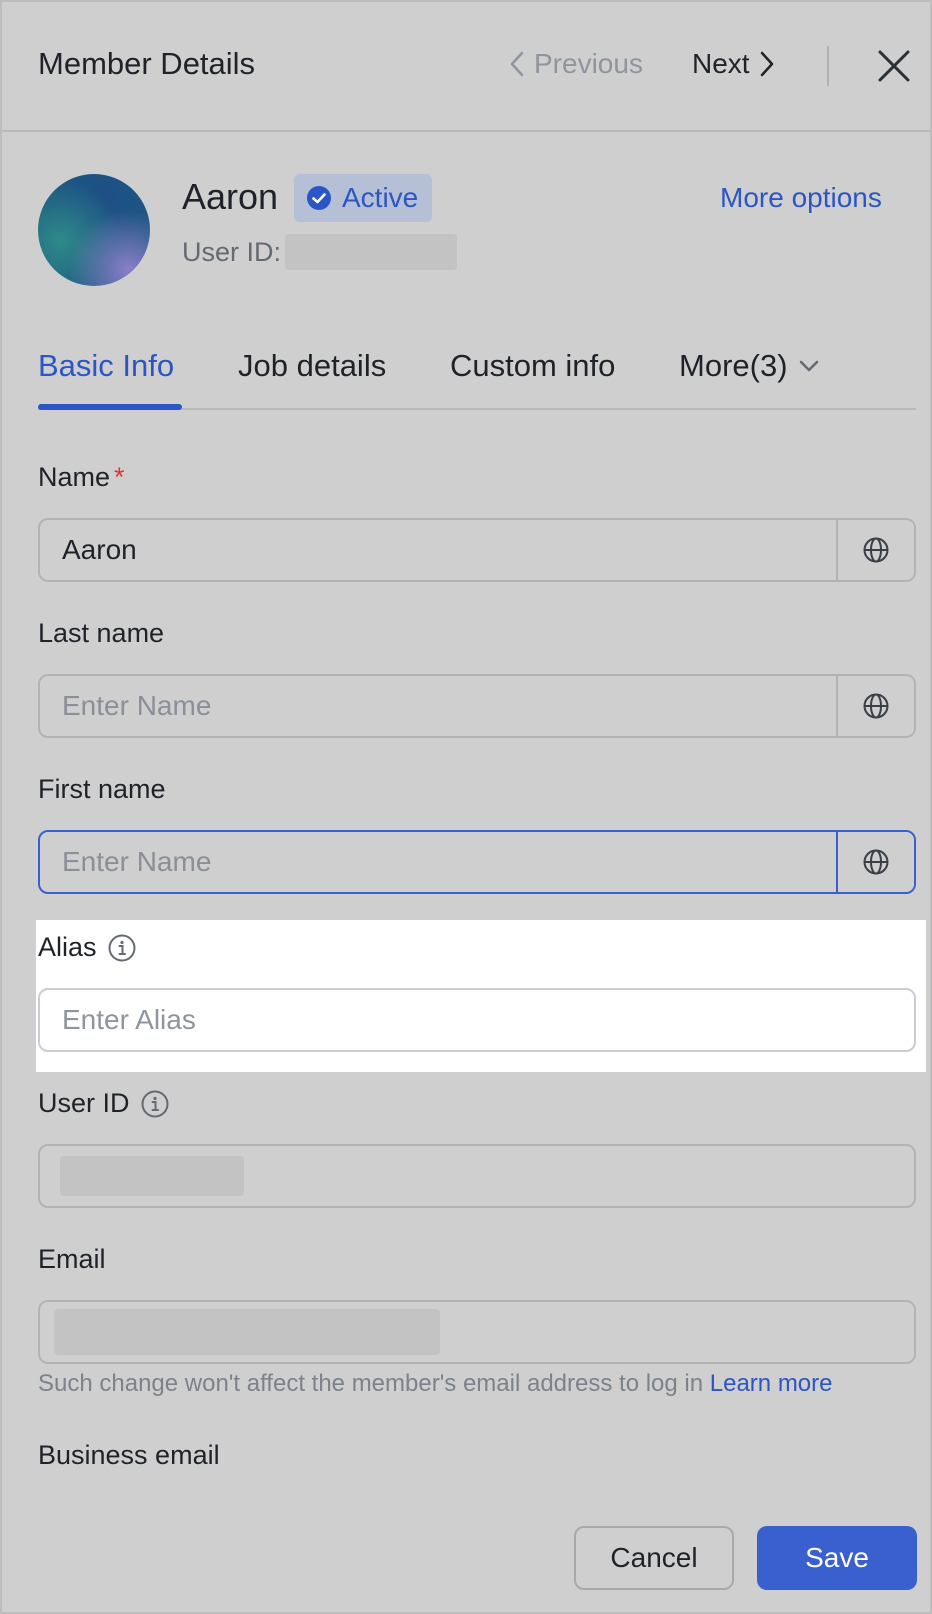 The image size is (932, 1614). I want to click on cancel-button: Cancel, so click(654, 1558).